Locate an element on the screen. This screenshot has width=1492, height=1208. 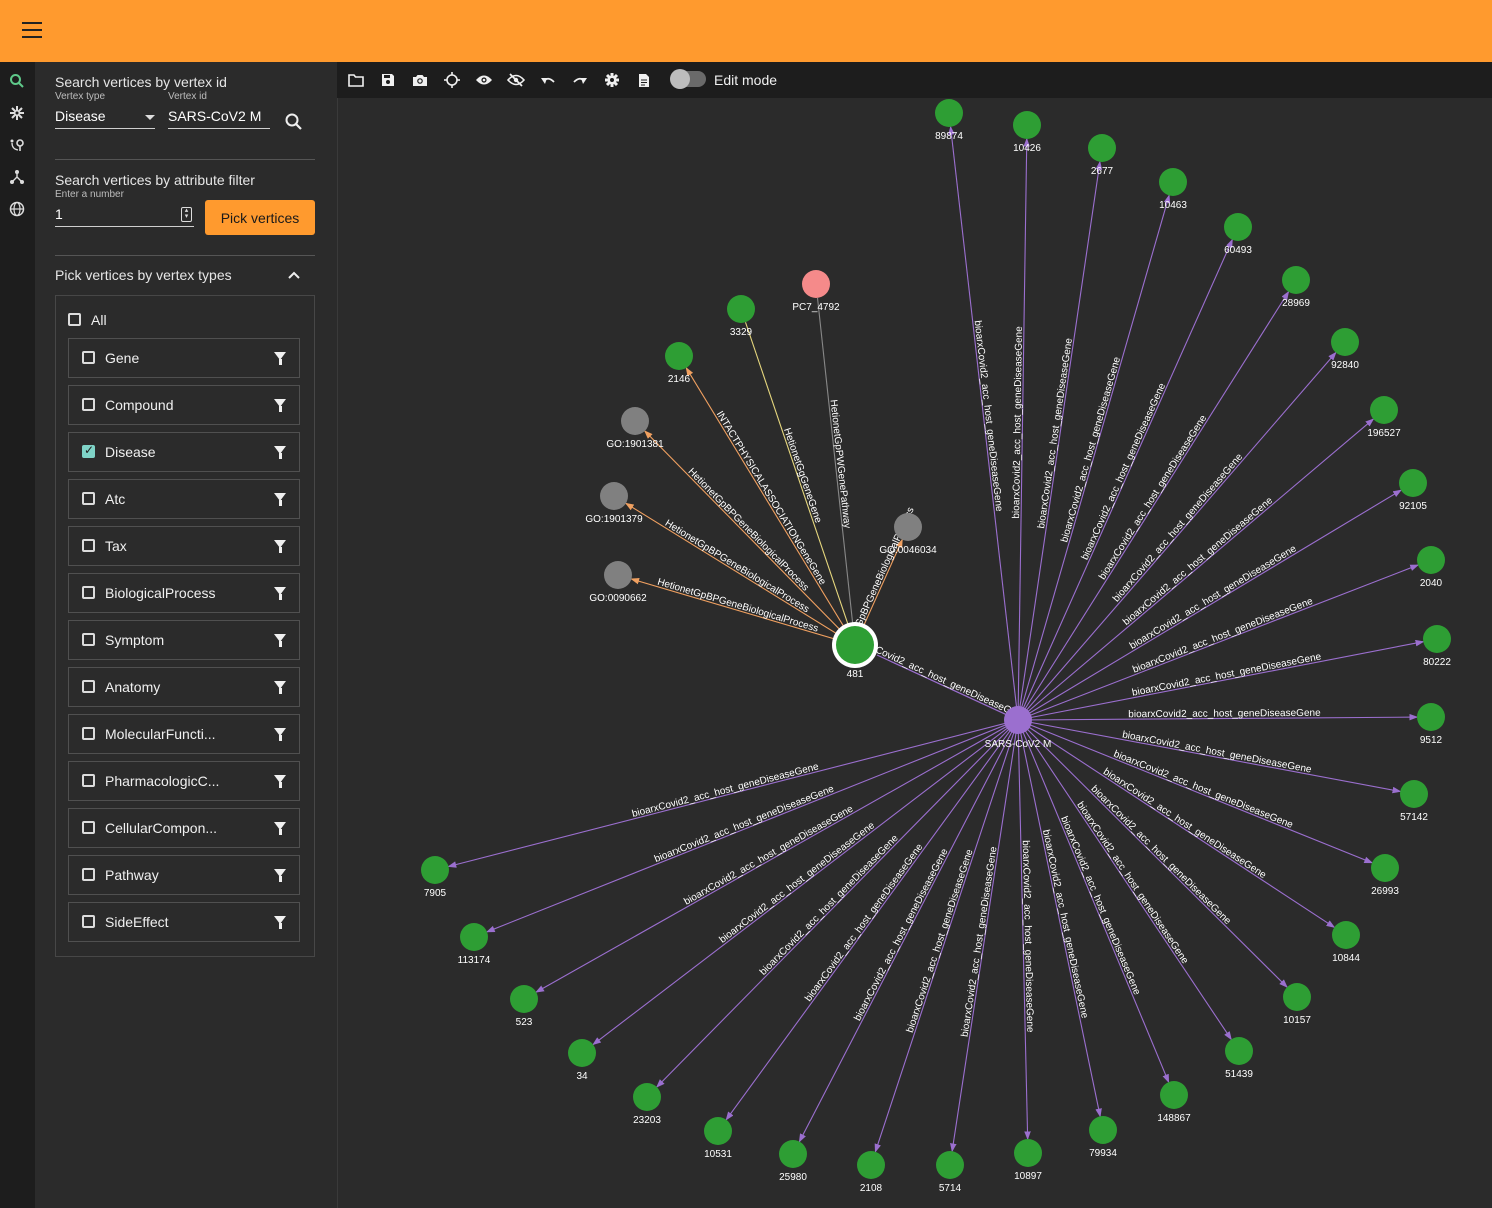
disease-node is located at coordinates (1018, 720).